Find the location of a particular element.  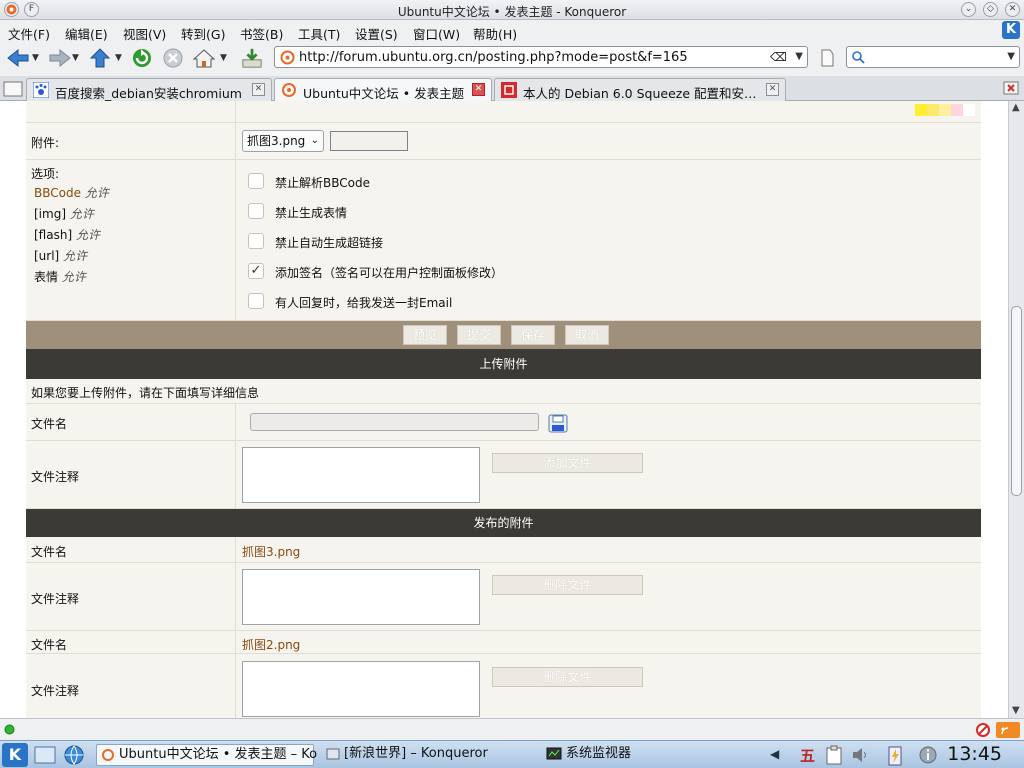

menu-bookmarks: 书签(B) is located at coordinates (261, 33).